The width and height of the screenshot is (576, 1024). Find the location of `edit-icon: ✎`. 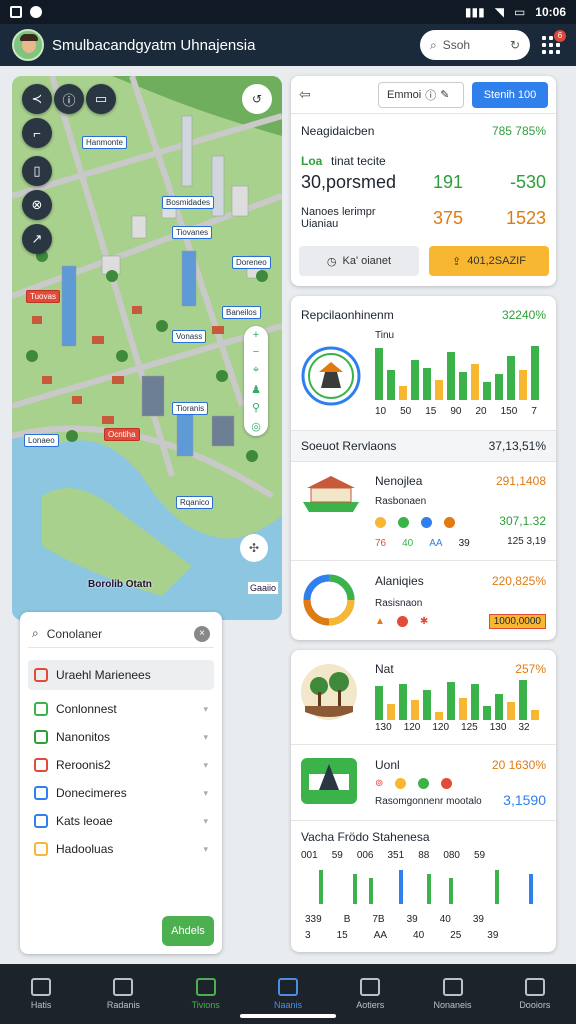

edit-icon: ✎ is located at coordinates (445, 95).